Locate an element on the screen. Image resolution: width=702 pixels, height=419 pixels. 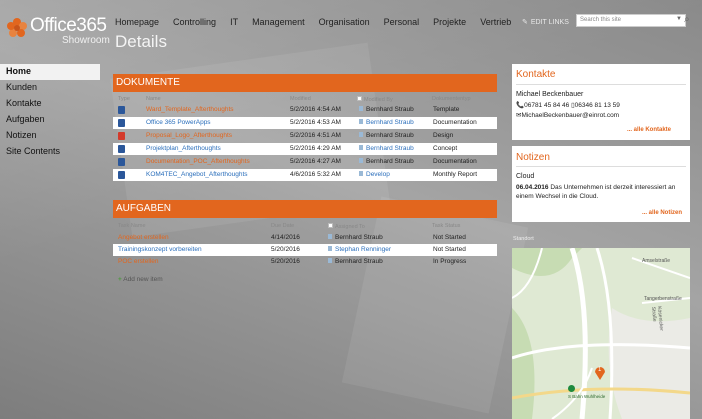
brand-name: Office365 is located at coordinates (68, 25).